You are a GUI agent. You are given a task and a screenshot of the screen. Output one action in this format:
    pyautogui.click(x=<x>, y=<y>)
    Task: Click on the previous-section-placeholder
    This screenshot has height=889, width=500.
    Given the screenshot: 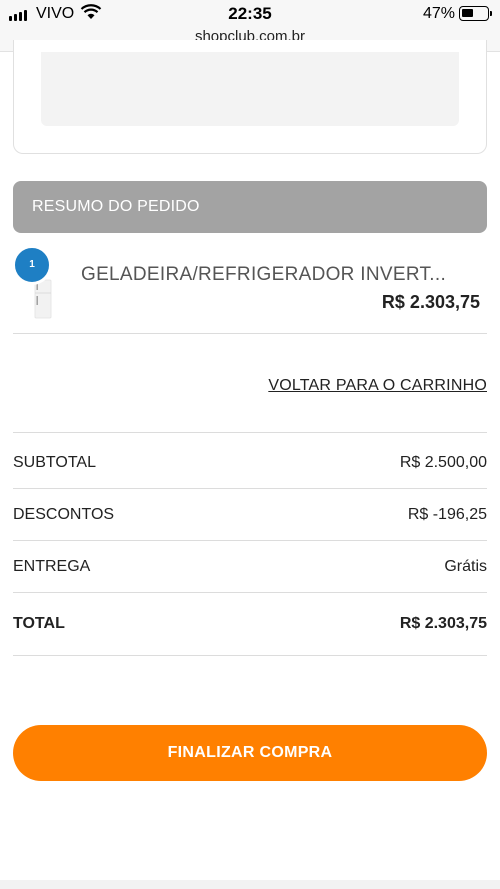 What is the action you would take?
    pyautogui.click(x=250, y=89)
    